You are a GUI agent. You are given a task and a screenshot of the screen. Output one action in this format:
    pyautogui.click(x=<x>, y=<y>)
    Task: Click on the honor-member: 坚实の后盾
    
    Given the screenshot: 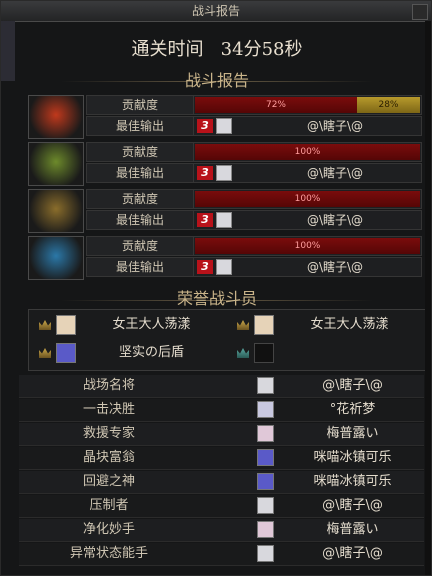 What is the action you would take?
    pyautogui.click(x=127, y=353)
    